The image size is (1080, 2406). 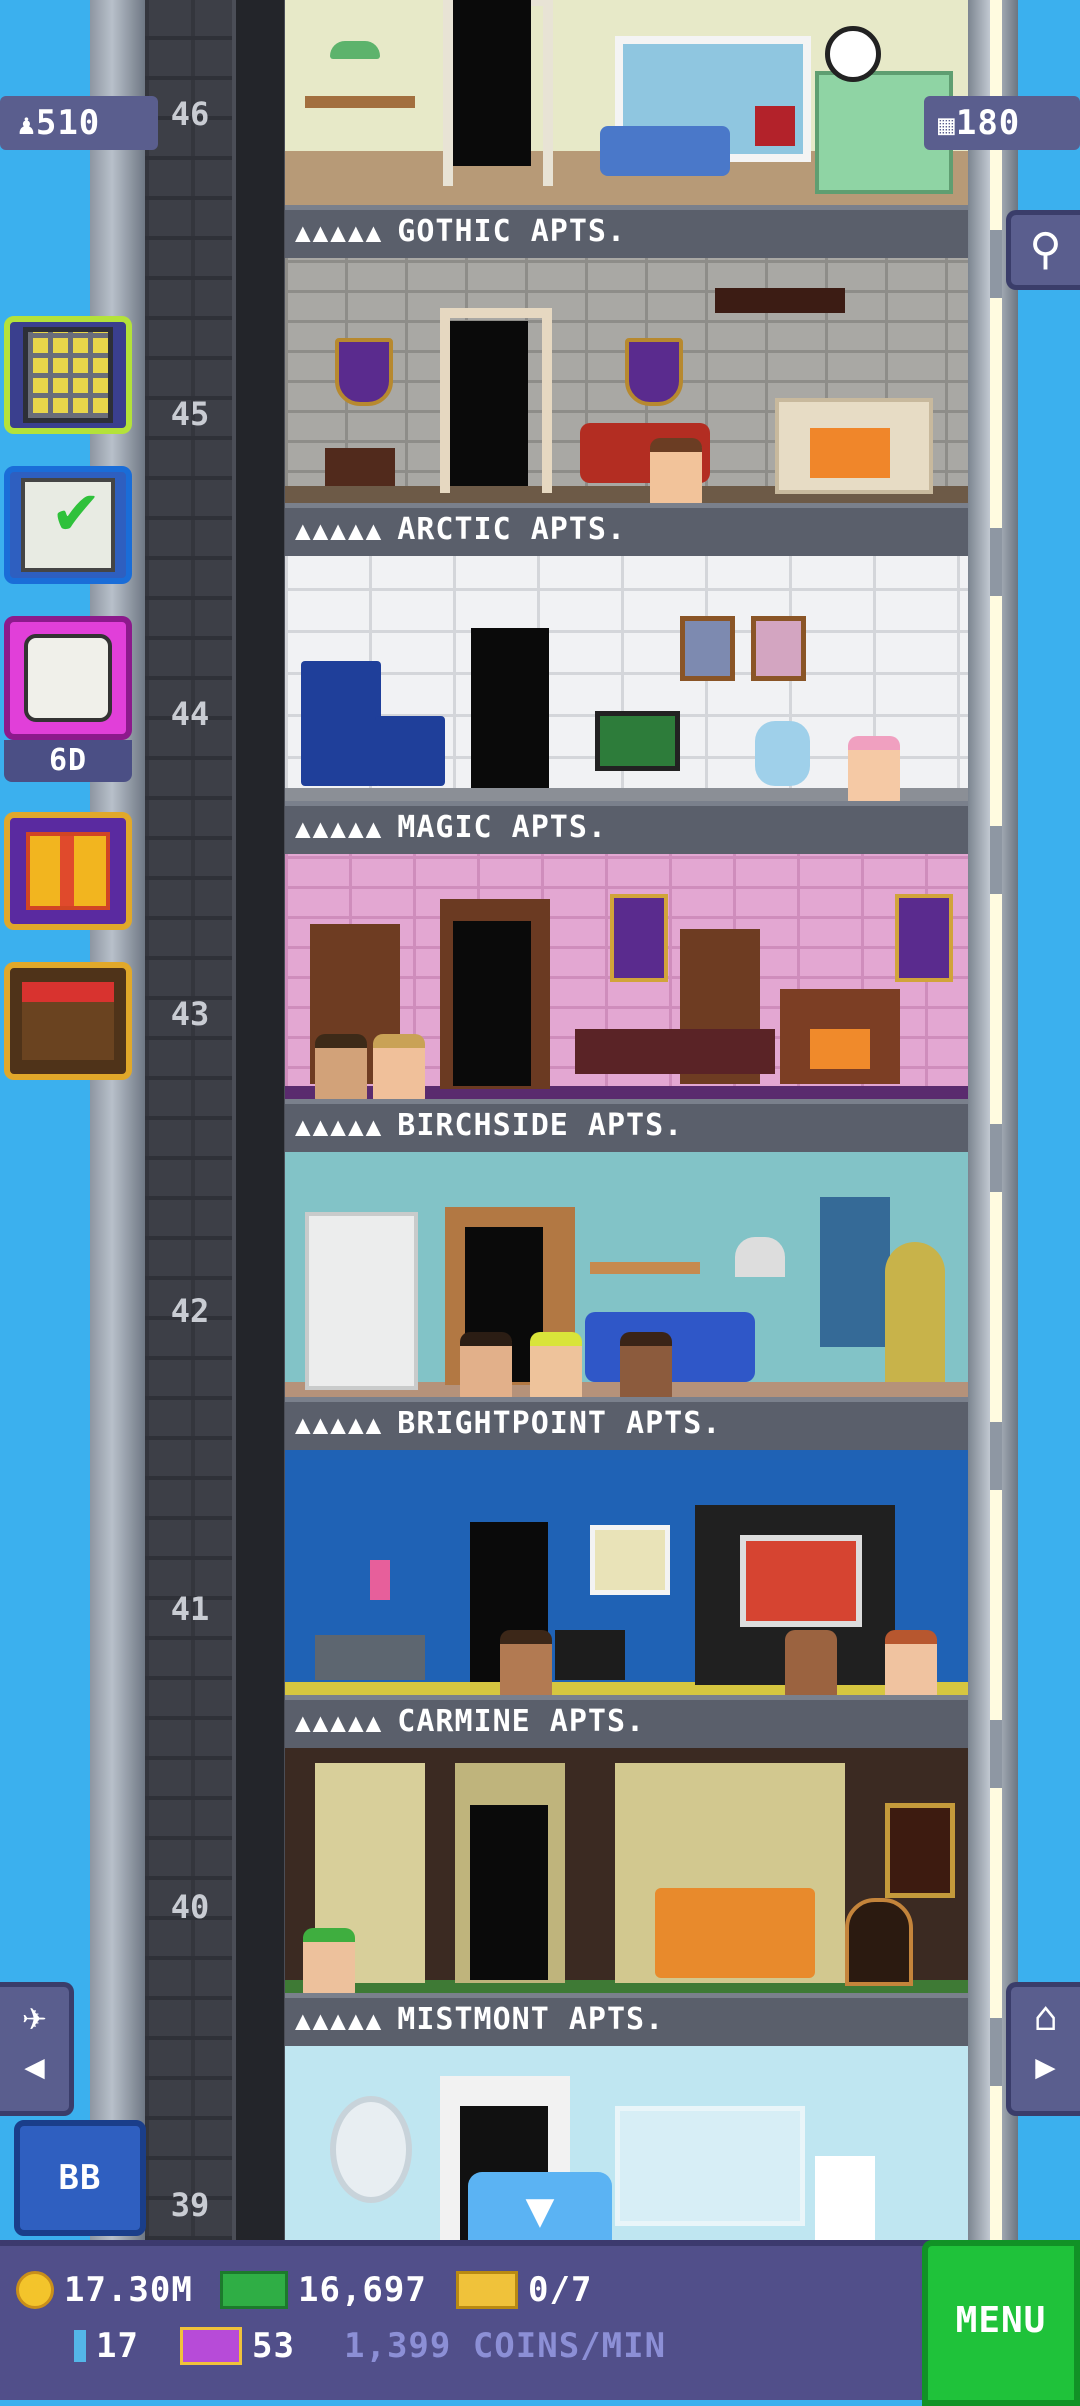 I want to click on floor-name: BIRCHSIDE APTS., so click(x=540, y=1125).